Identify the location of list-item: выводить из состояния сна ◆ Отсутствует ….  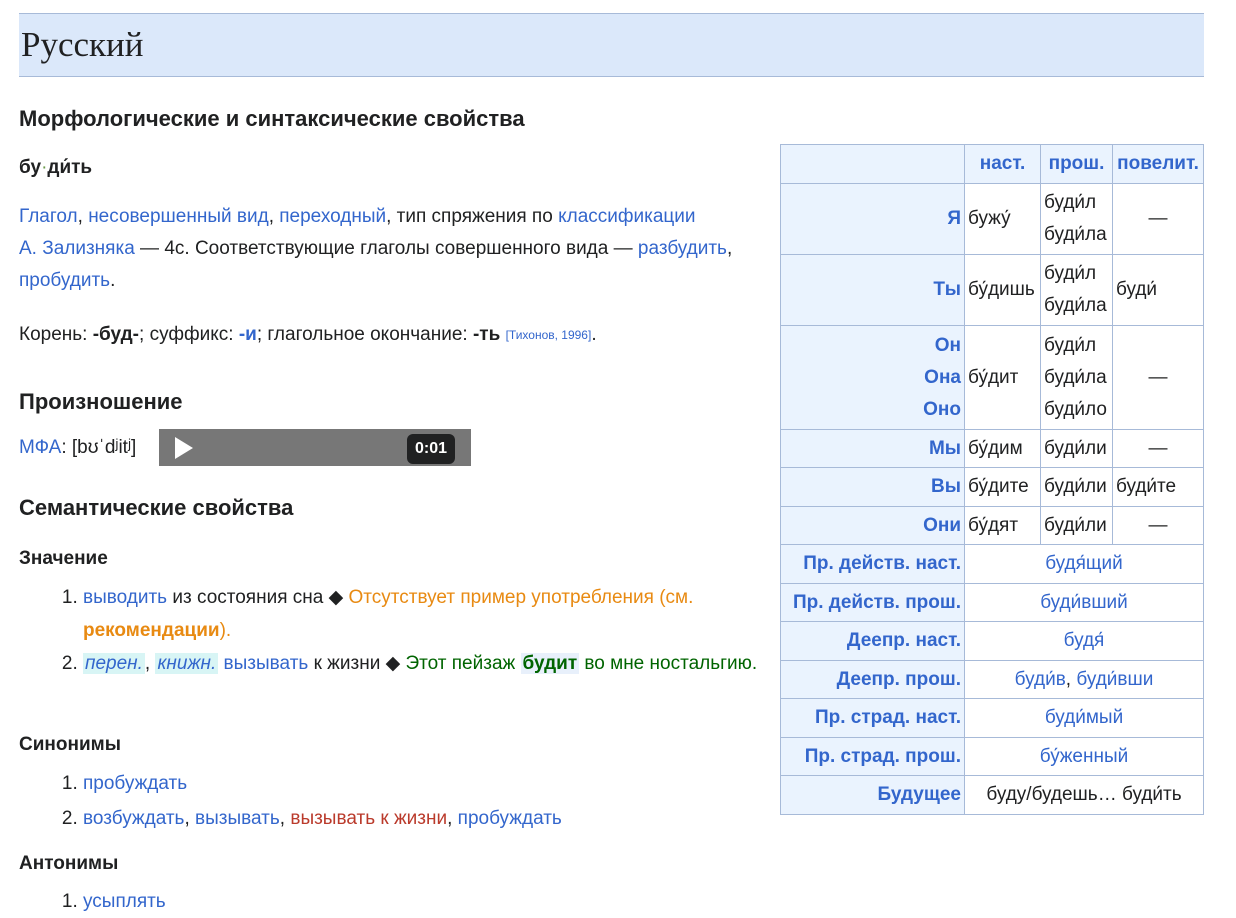
(428, 614).